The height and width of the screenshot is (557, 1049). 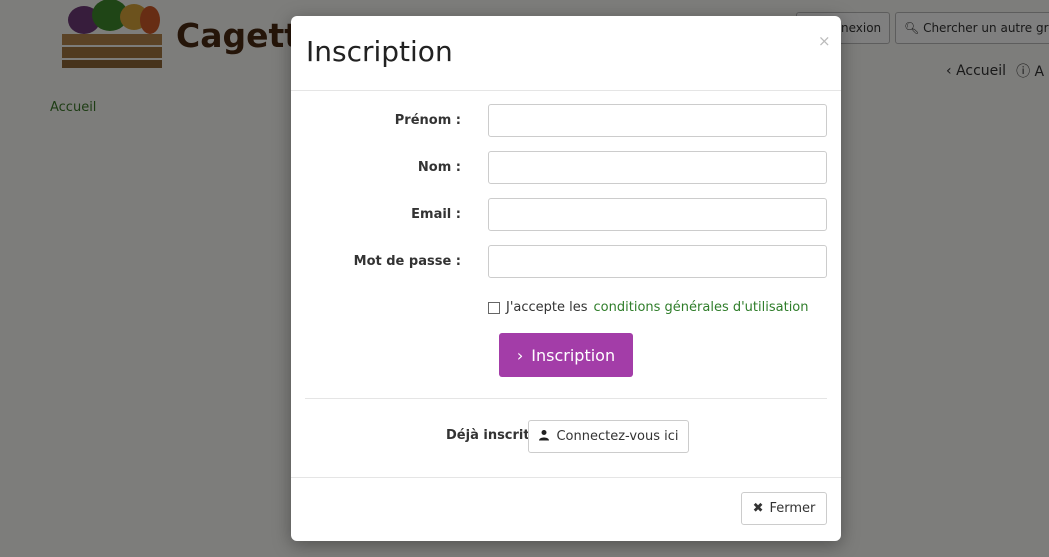 I want to click on firstname-label: Prénom :, so click(x=427, y=120).